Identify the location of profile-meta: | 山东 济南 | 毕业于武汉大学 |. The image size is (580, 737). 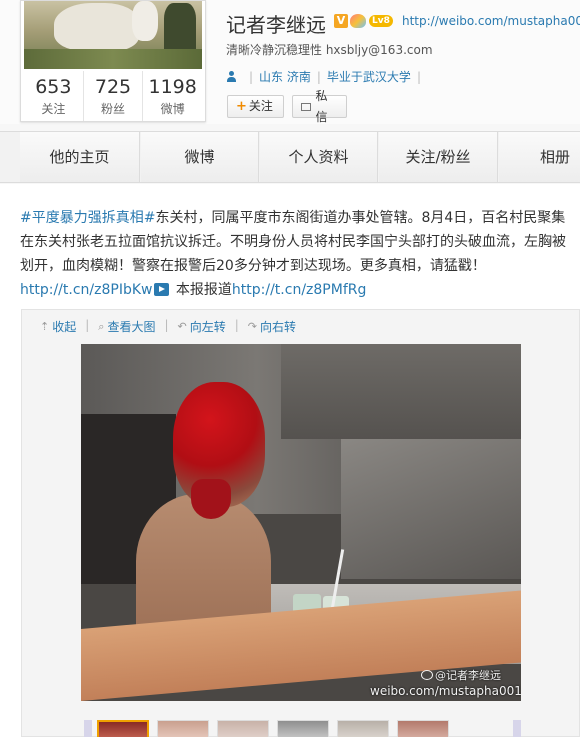
(326, 76).